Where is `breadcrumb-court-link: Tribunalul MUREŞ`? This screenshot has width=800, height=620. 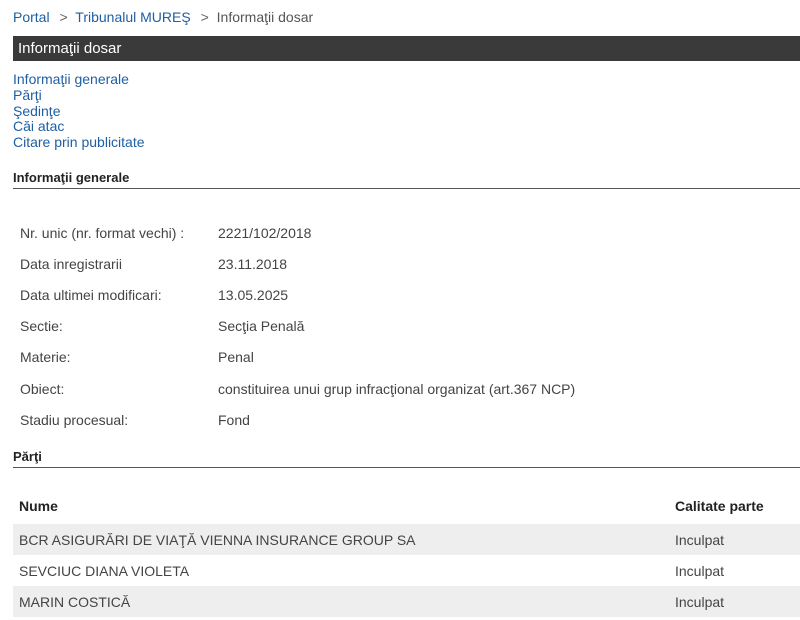
breadcrumb-court-link: Tribunalul MUREŞ is located at coordinates (132, 17).